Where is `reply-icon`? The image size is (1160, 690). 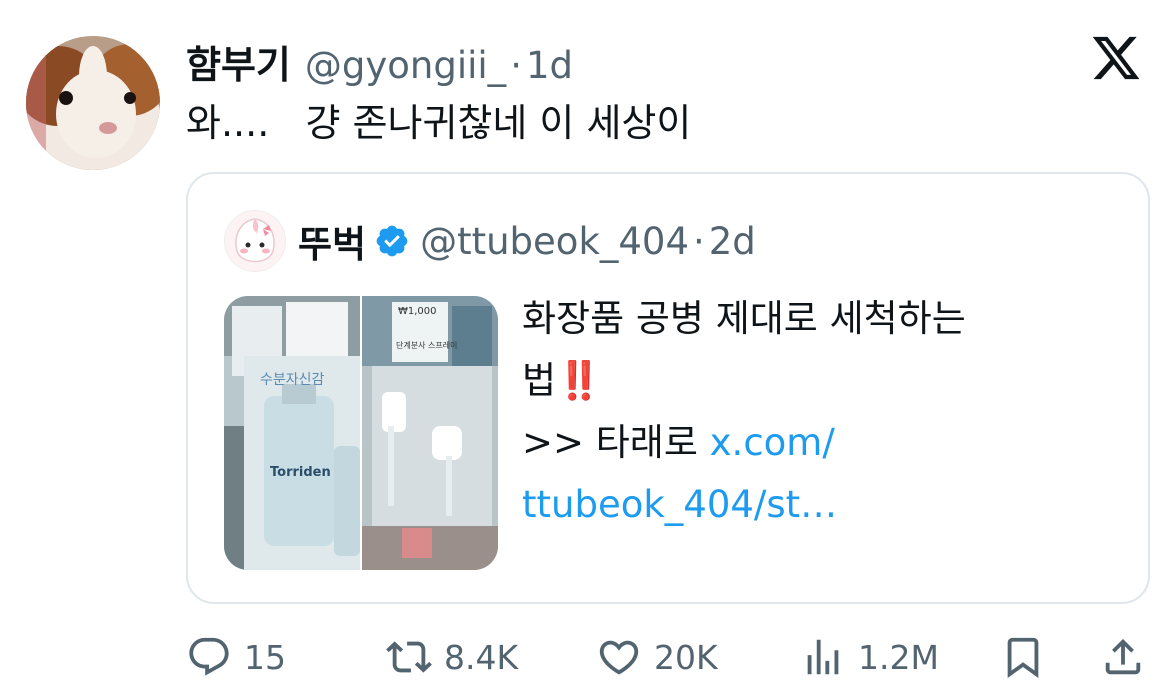 reply-icon is located at coordinates (209, 656).